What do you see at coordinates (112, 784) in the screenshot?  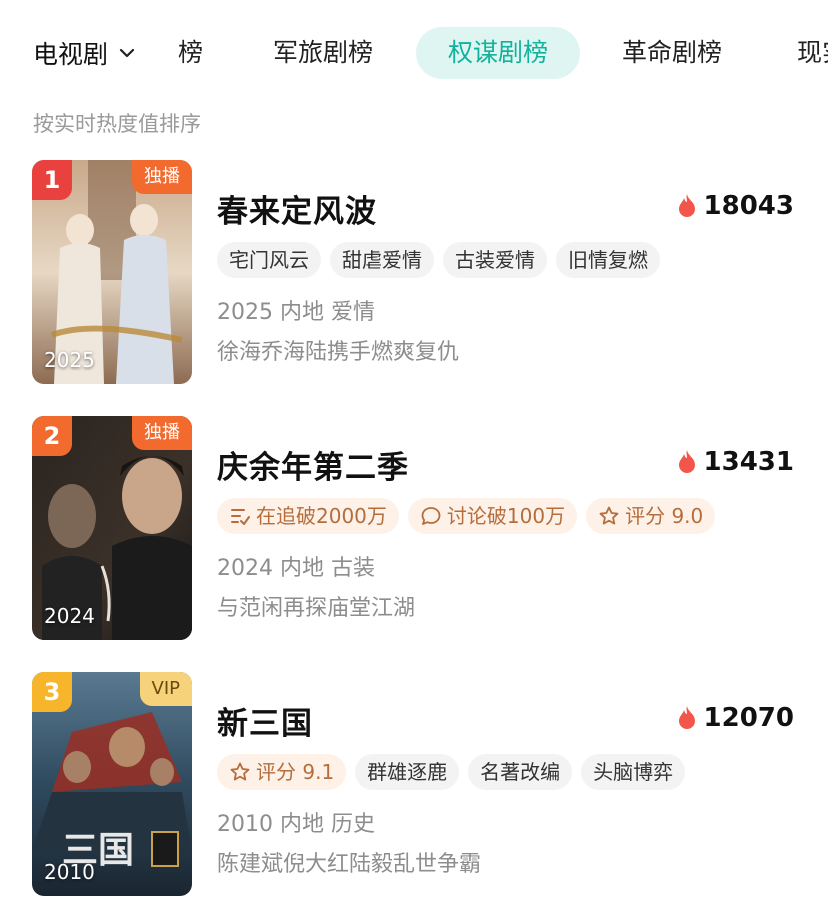 I see `poster-image: 三国 3 VIP 2010` at bounding box center [112, 784].